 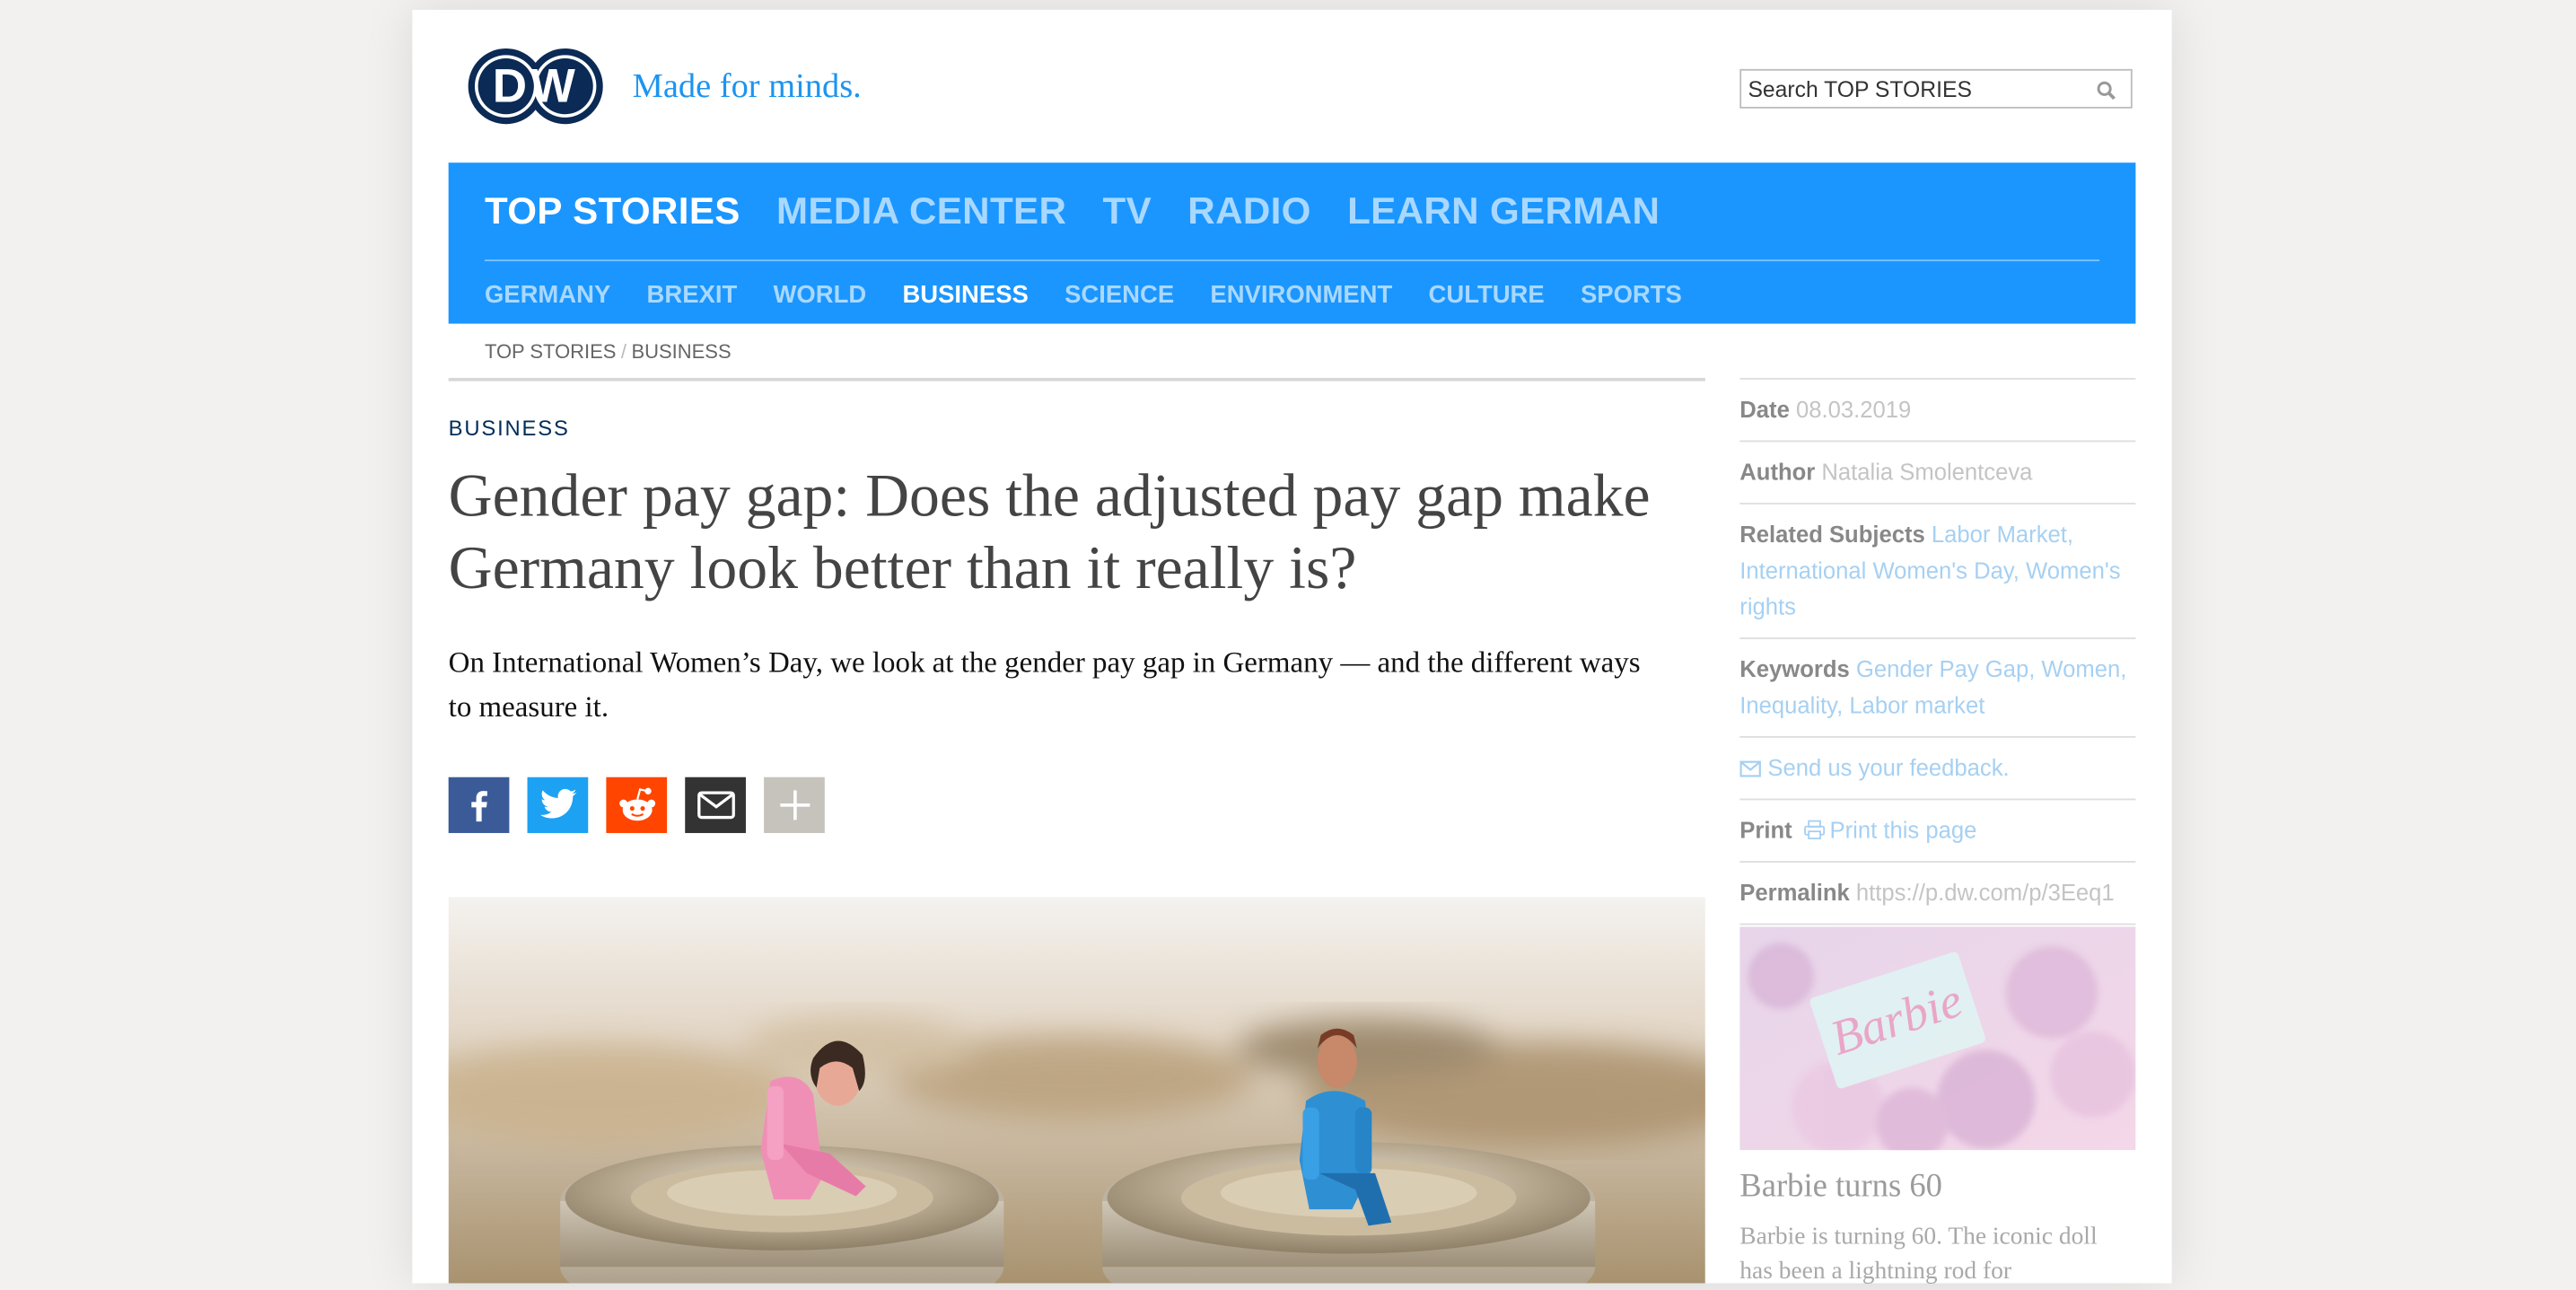 I want to click on share-email-button, so click(x=715, y=805).